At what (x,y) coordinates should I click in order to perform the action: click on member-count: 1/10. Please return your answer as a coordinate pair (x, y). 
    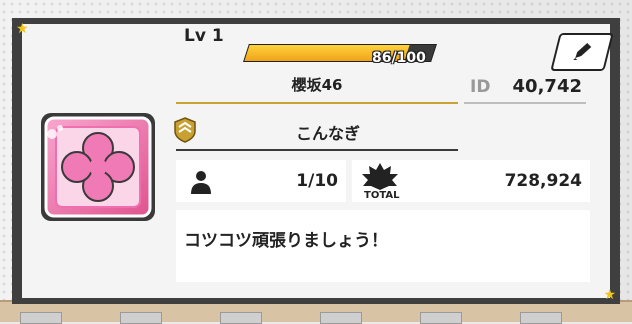
    Looking at the image, I should click on (317, 181).